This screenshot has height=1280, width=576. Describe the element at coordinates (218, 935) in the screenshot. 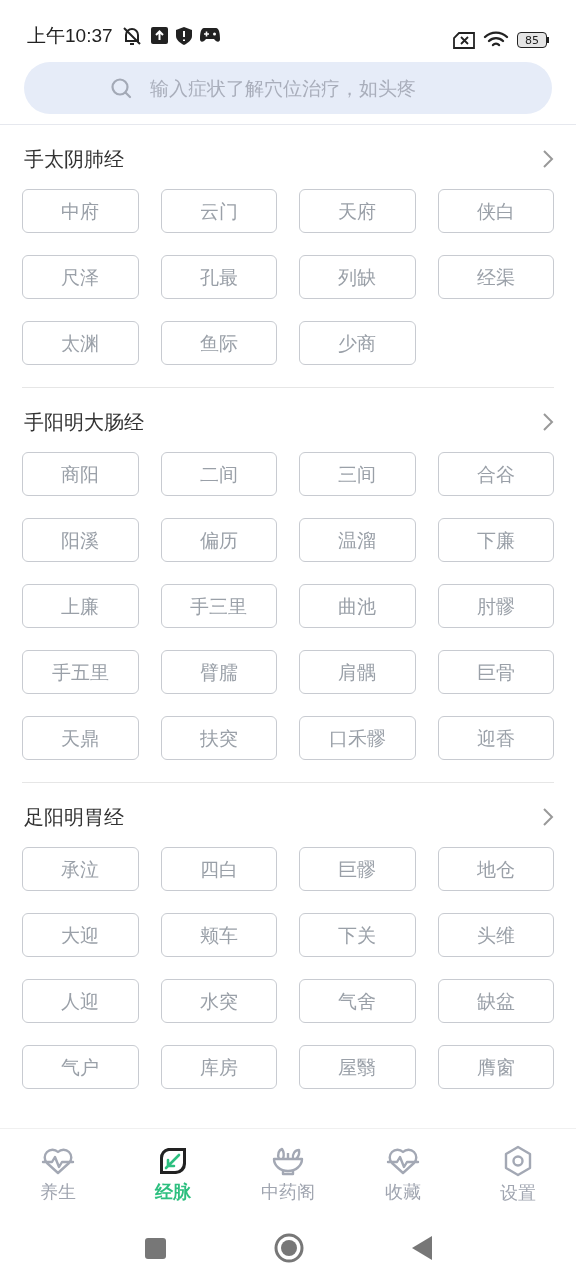

I see `acupoint-button: 颊车` at that location.